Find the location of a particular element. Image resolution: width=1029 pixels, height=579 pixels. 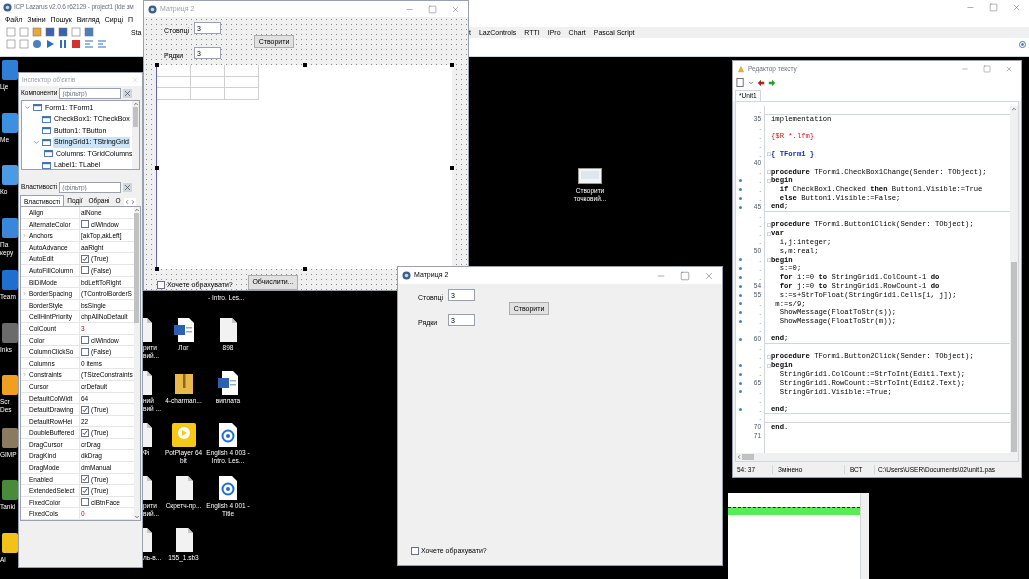

scroll-down-icon is located at coordinates (136, 517).